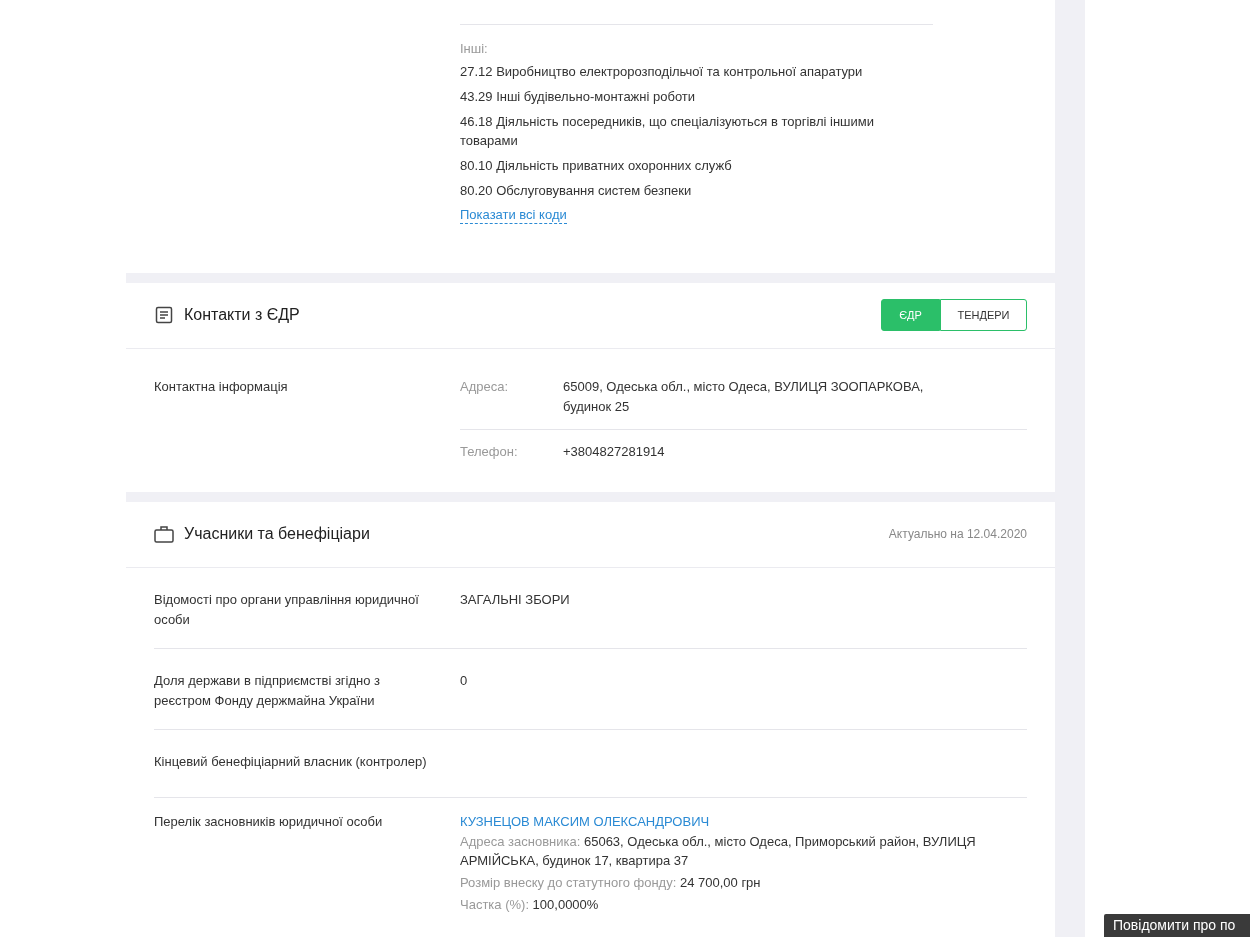 The image size is (1250, 937). I want to click on tab: ЄДР, so click(910, 315).